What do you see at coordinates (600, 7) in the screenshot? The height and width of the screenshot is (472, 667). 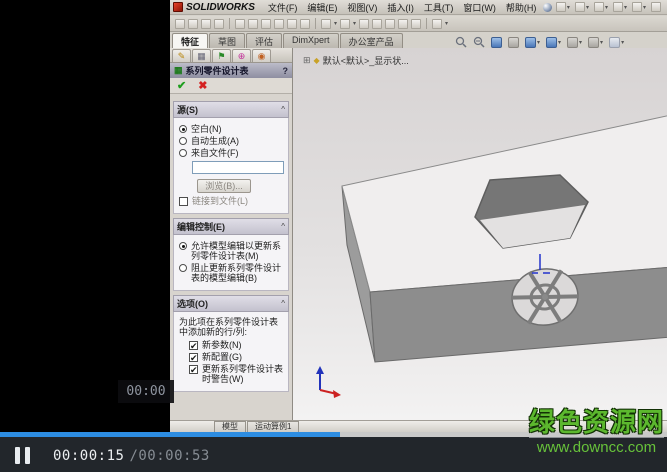 I see `save-button: ▾` at bounding box center [600, 7].